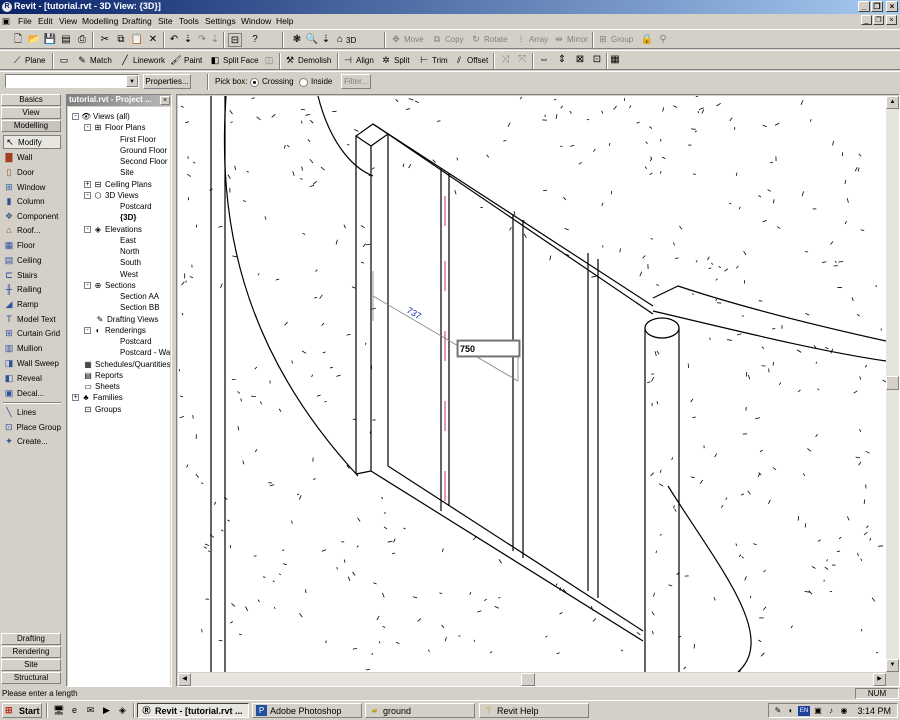 This screenshot has width=900, height=720. Describe the element at coordinates (312, 40) in the screenshot. I see `zoom-icon: 🔍` at that location.